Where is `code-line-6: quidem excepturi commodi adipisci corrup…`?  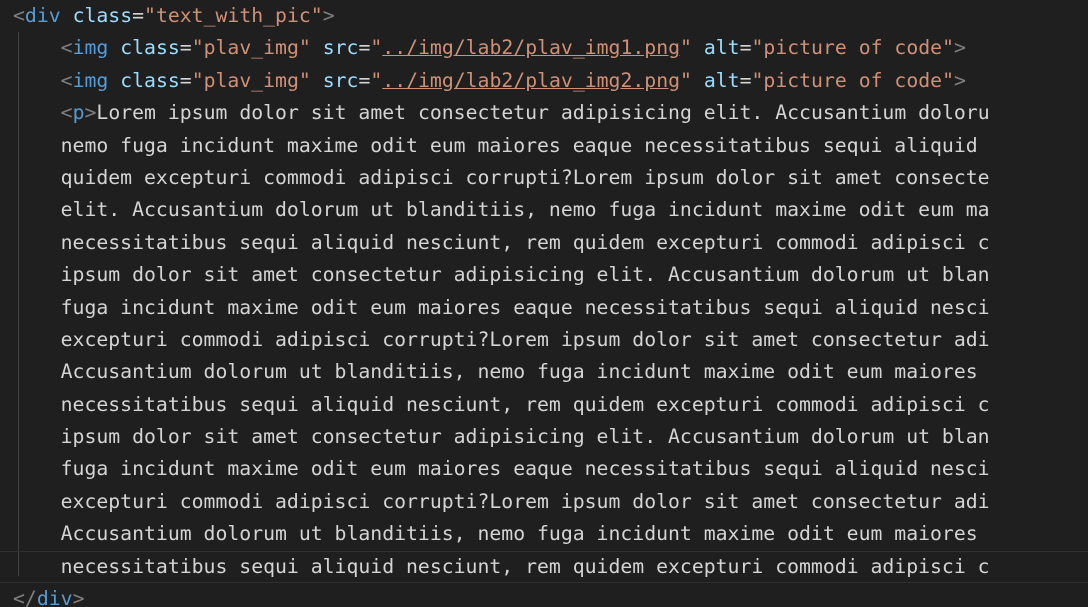
code-line-6: quidem excepturi commodi adipisci corrup… is located at coordinates (544, 178).